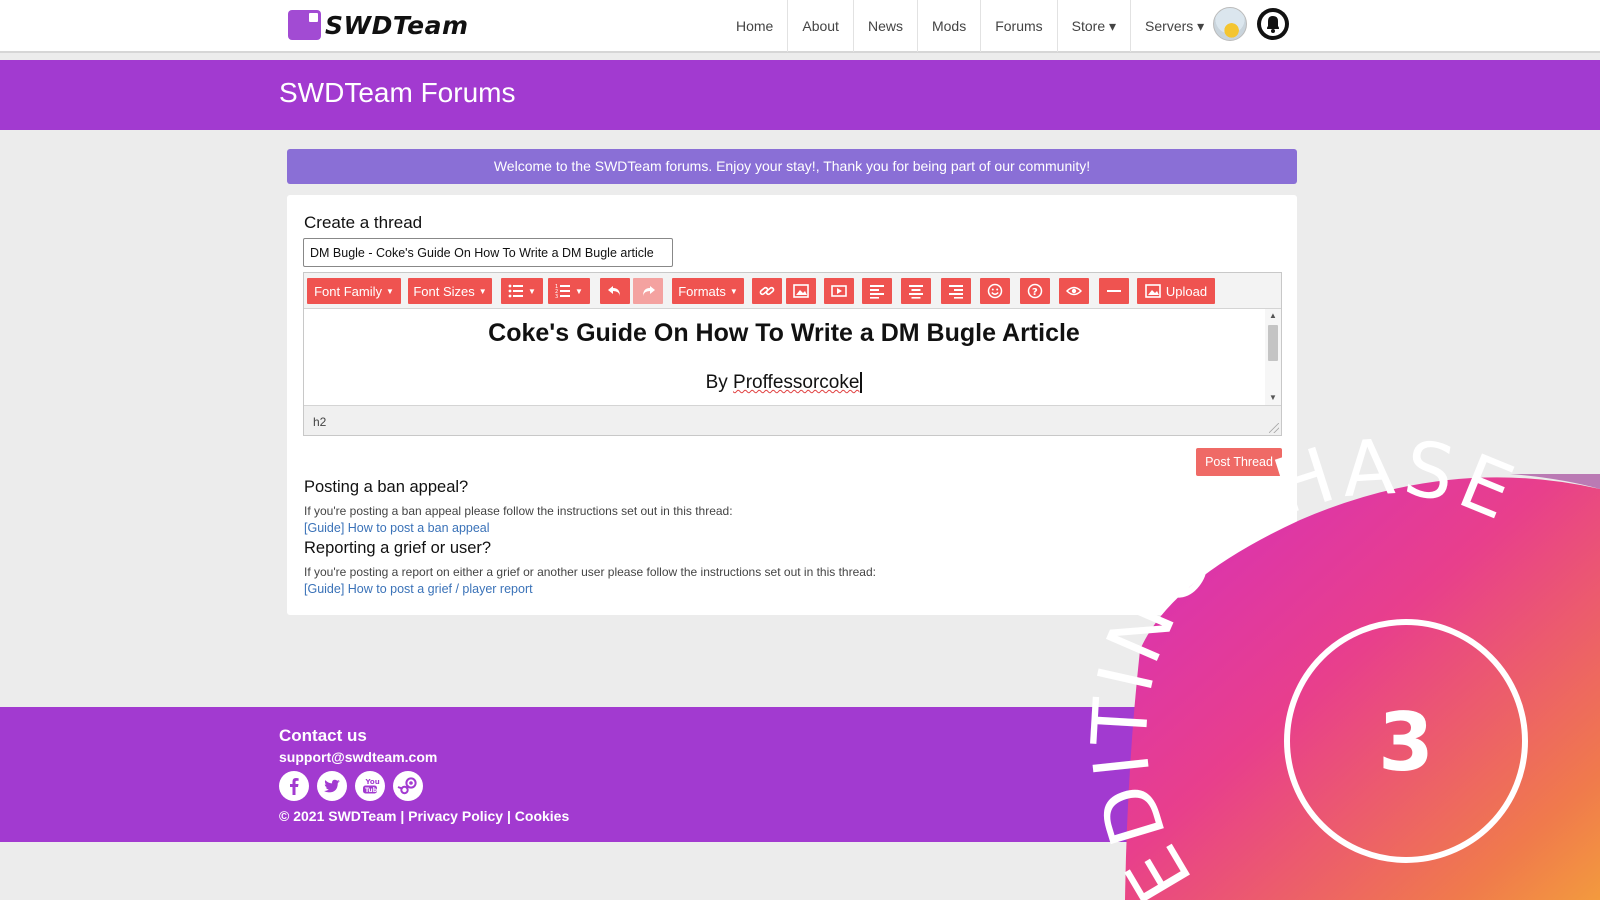 This screenshot has height=900, width=1600. I want to click on steam-icon, so click(408, 786).